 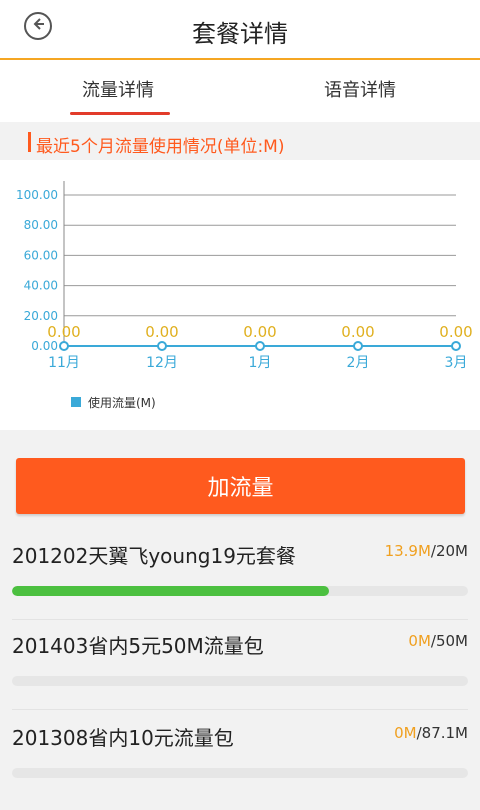 I want to click on x-tick-label: 2月, so click(x=358, y=363).